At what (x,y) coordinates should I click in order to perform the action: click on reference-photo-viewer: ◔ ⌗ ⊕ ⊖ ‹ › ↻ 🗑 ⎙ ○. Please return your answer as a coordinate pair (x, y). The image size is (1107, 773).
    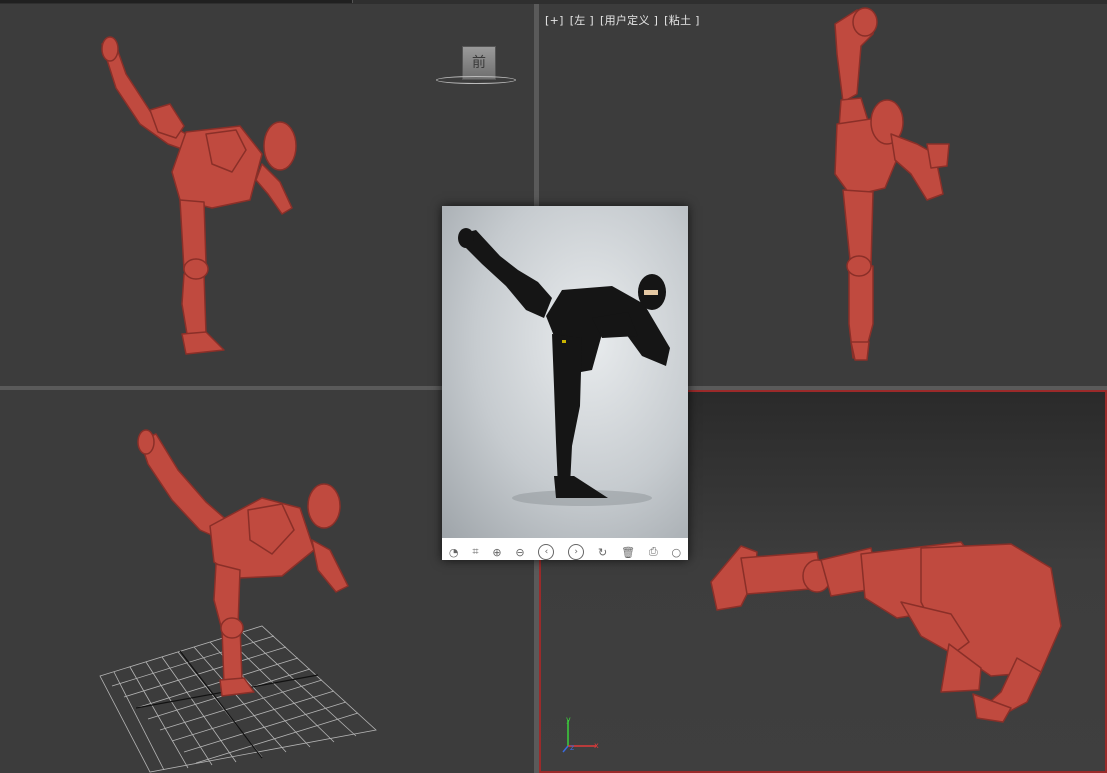
    Looking at the image, I should click on (565, 383).